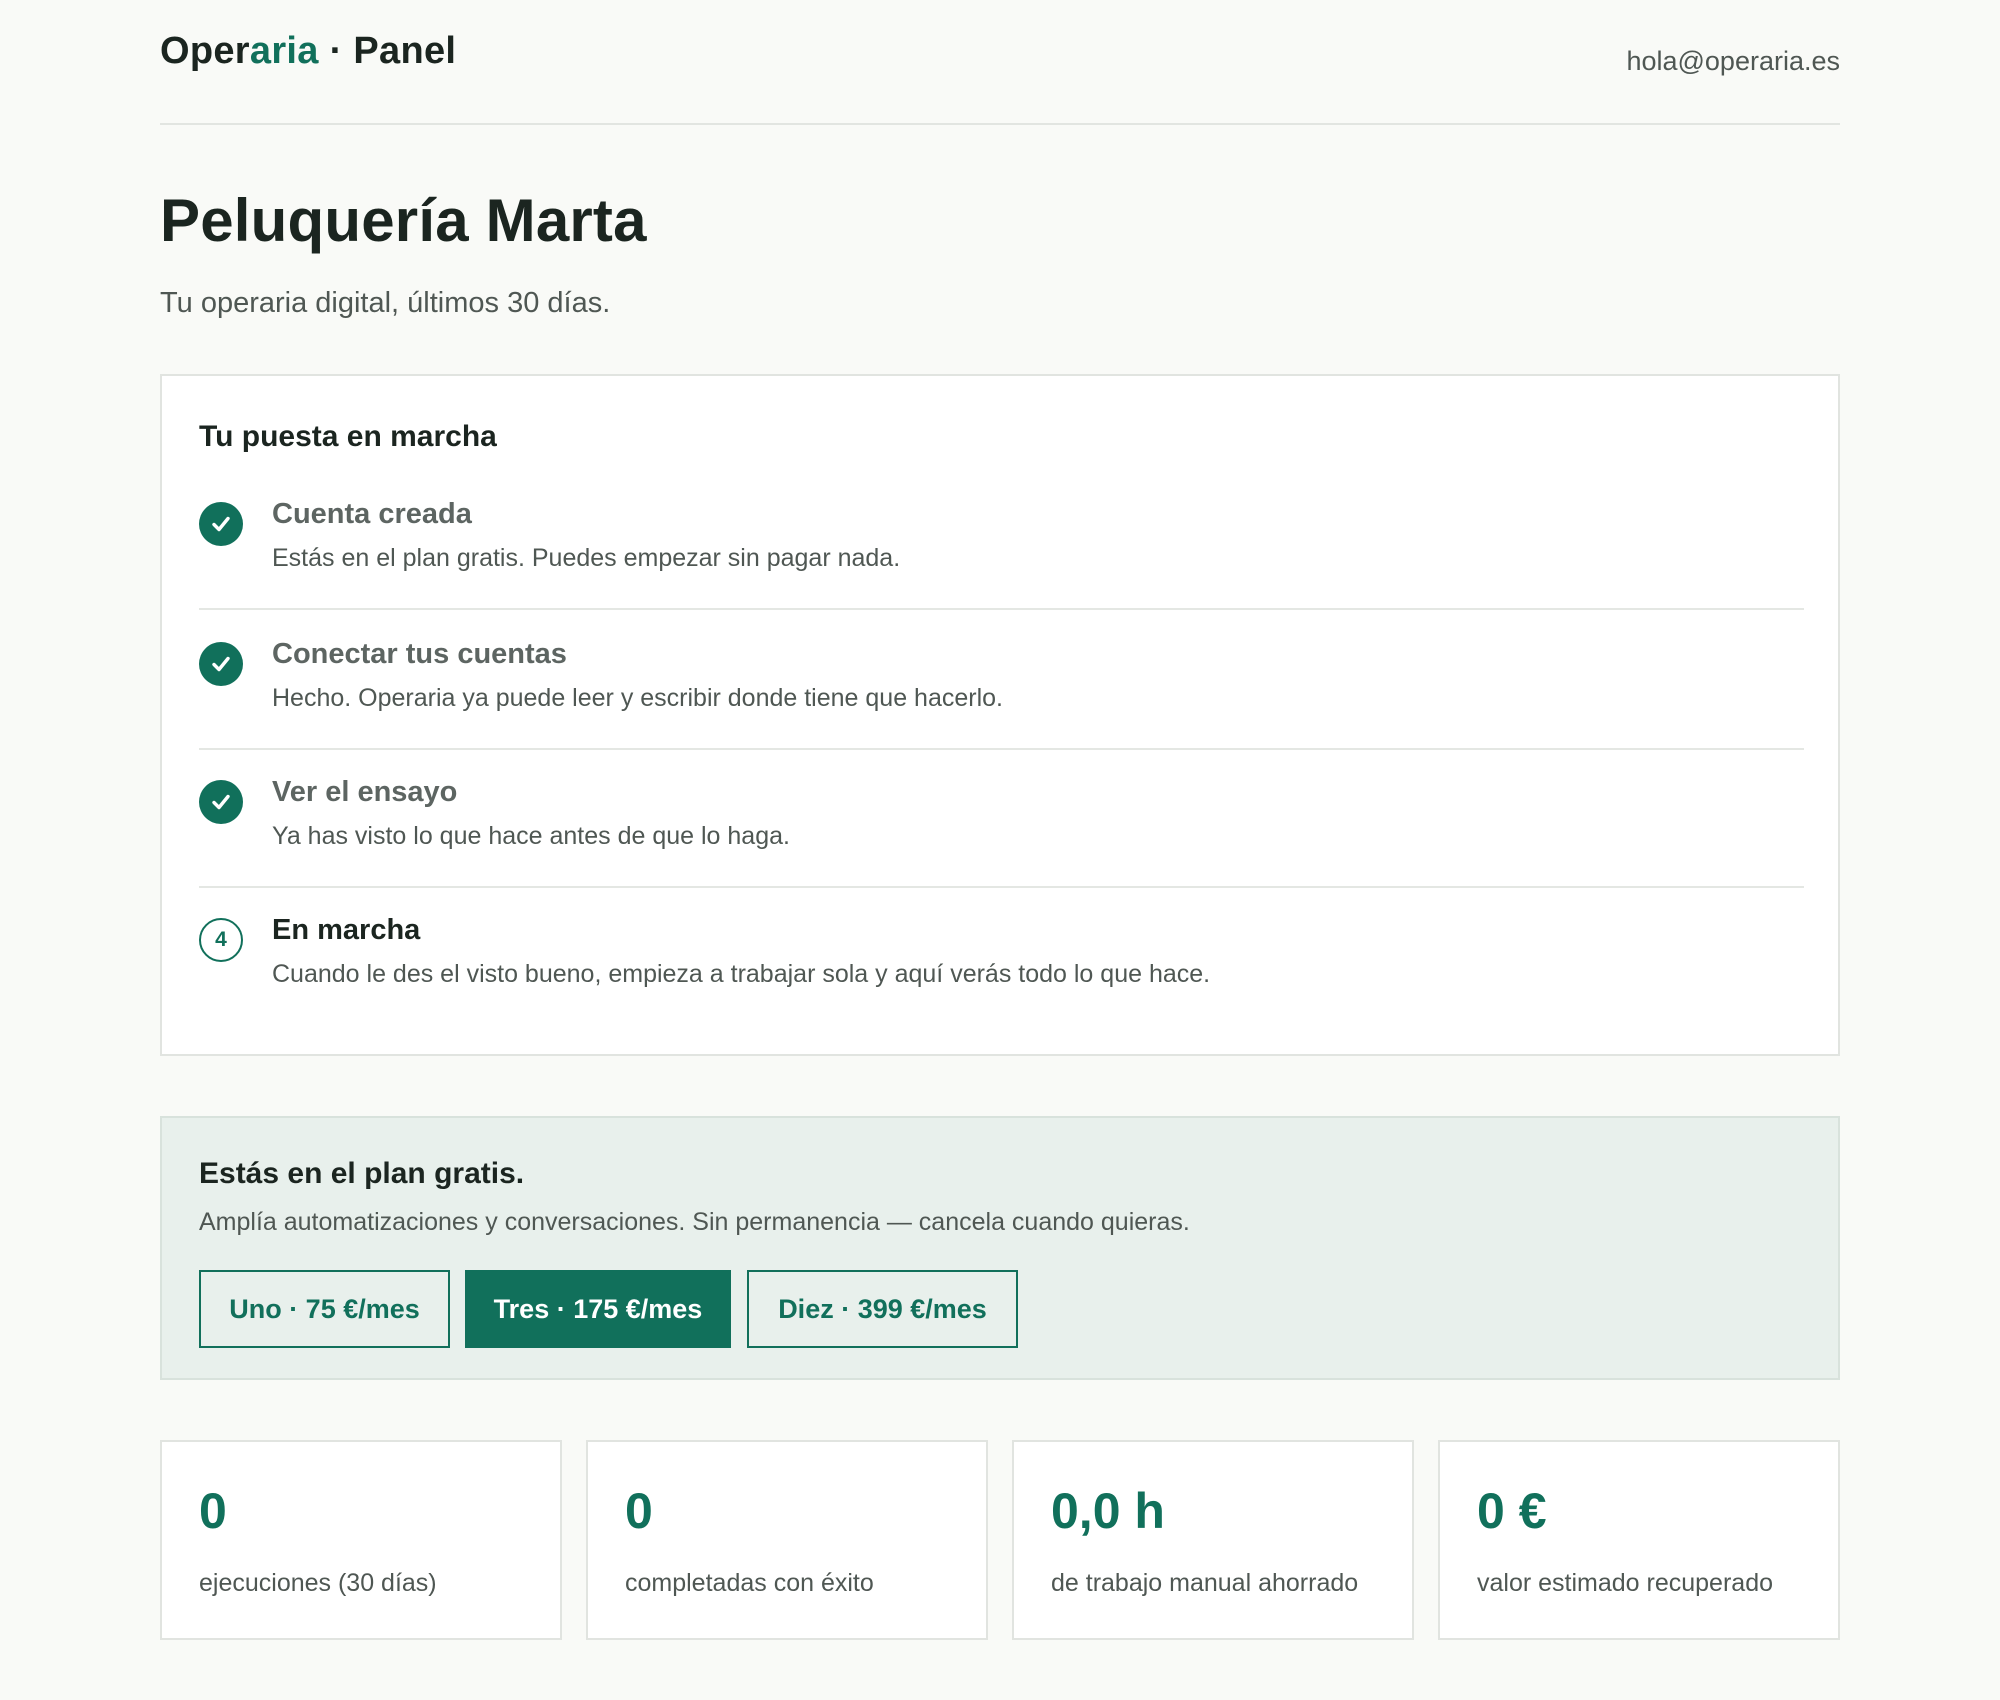 The height and width of the screenshot is (1700, 2000). What do you see at coordinates (882, 1309) in the screenshot?
I see `plan-diez-button: Diez · 399 €/mes` at bounding box center [882, 1309].